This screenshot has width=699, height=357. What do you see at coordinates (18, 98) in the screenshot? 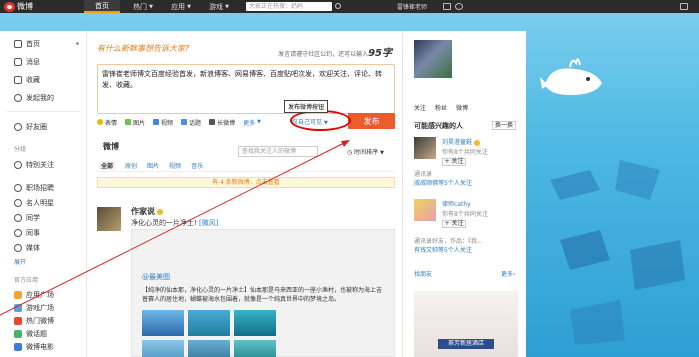
I see `coin-icon` at bounding box center [18, 98].